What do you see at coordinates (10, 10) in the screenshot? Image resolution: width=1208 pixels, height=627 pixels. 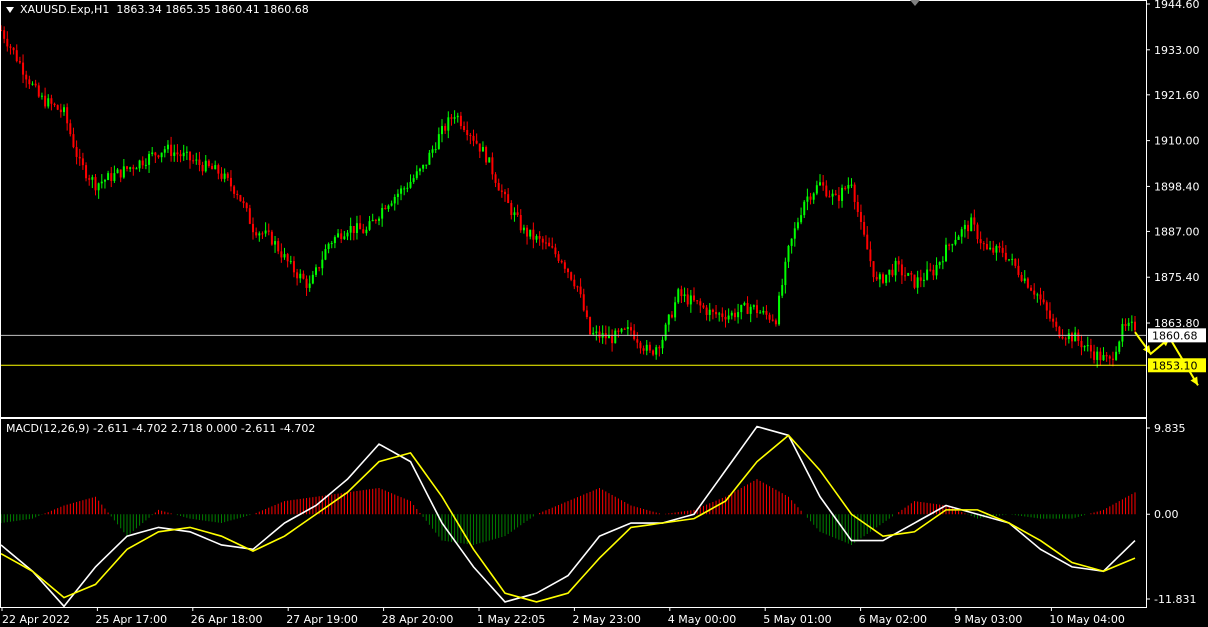 I see `symbol-dropdown-icon` at bounding box center [10, 10].